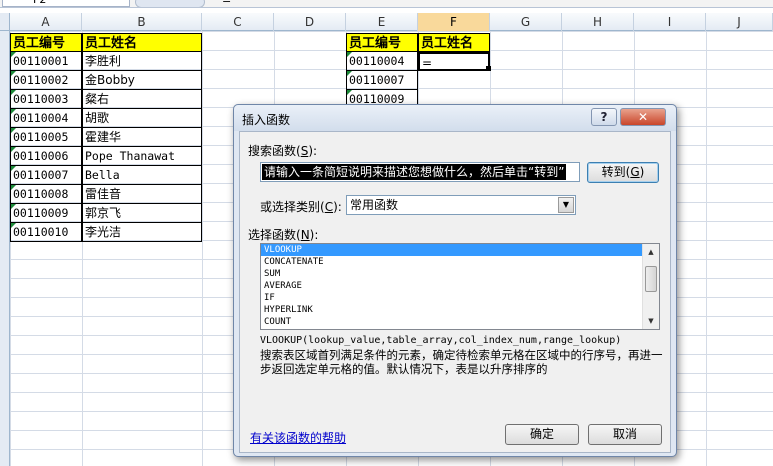 This screenshot has height=466, width=773. What do you see at coordinates (142, 61) in the screenshot?
I see `cell-name: 李胜利` at bounding box center [142, 61].